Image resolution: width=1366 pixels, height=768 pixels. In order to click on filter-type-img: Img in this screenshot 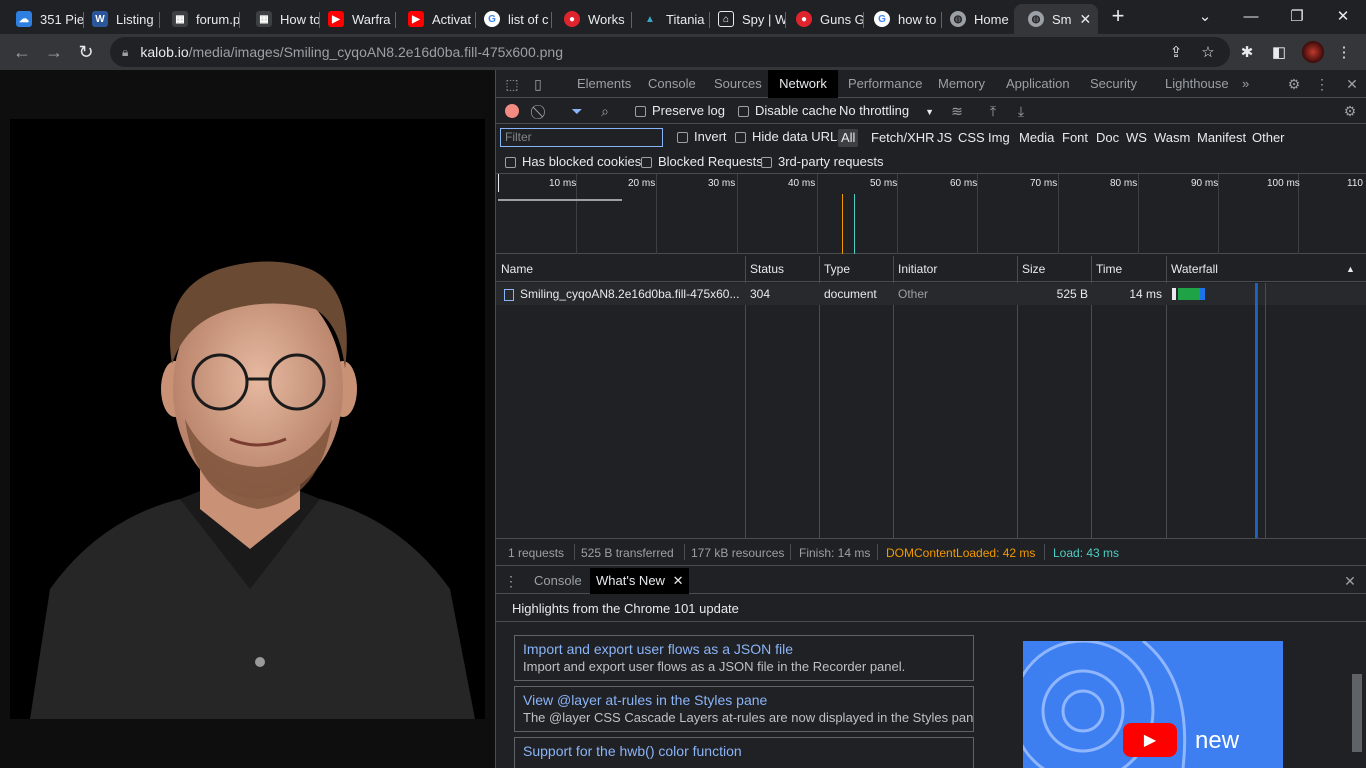, I will do `click(999, 138)`.